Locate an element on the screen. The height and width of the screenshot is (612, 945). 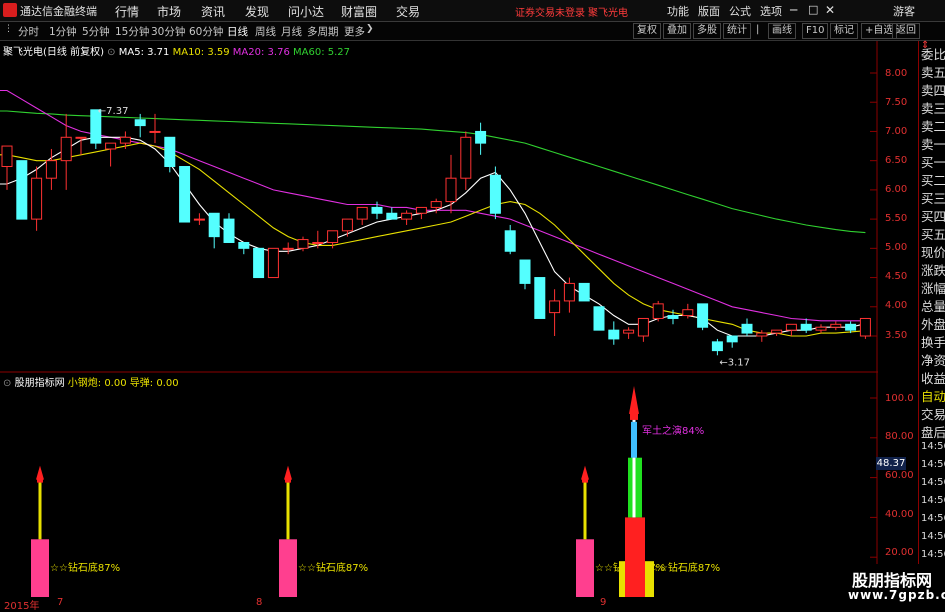
quote-label: 买四 is located at coordinates (933, 216).